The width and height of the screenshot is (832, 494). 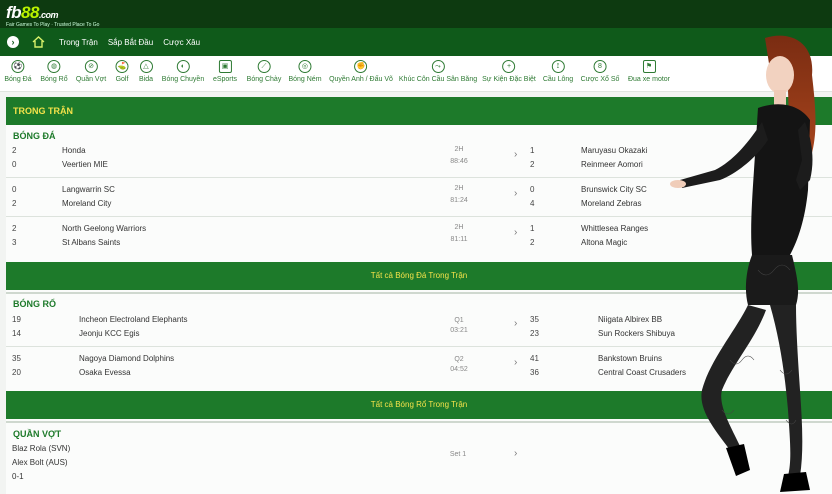 I want to click on sport-football: ⚽ Bóng Đá, so click(x=18, y=71).